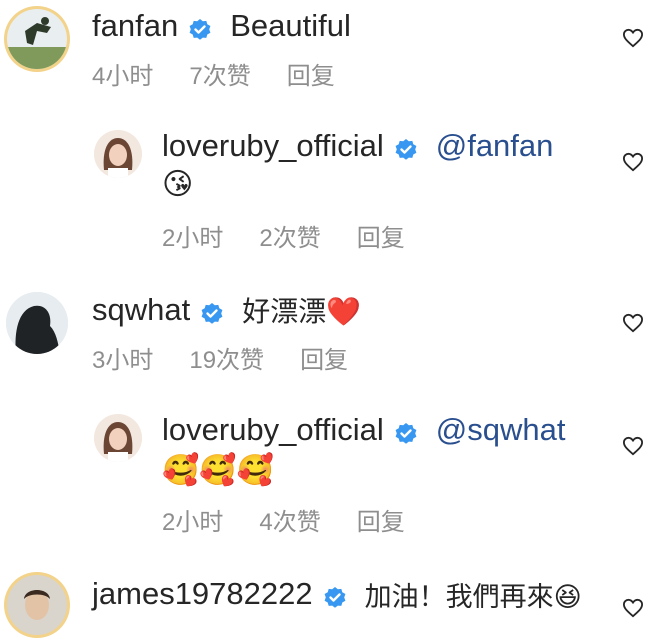  I want to click on comment-text: 加油！我們再來😆, so click(473, 597).